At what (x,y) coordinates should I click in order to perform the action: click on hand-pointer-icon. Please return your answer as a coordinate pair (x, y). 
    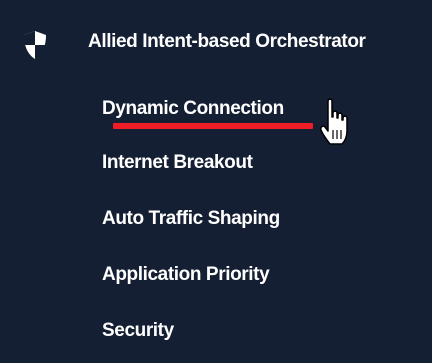
    Looking at the image, I should click on (334, 121).